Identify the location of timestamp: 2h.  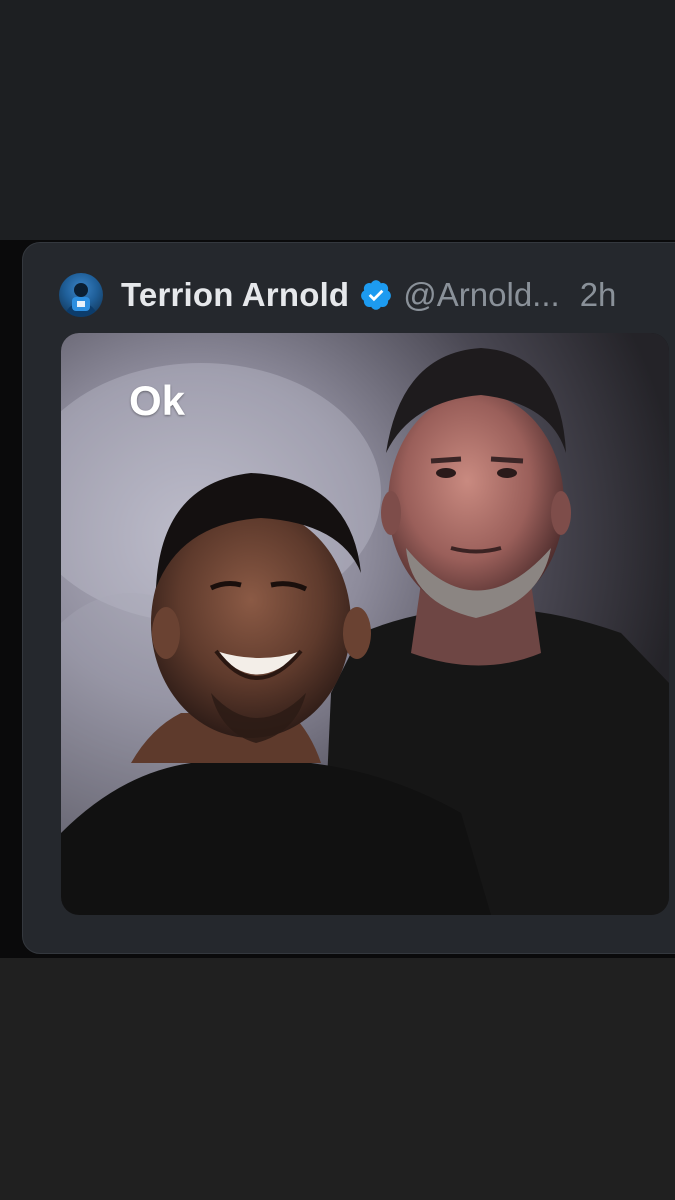
(598, 295).